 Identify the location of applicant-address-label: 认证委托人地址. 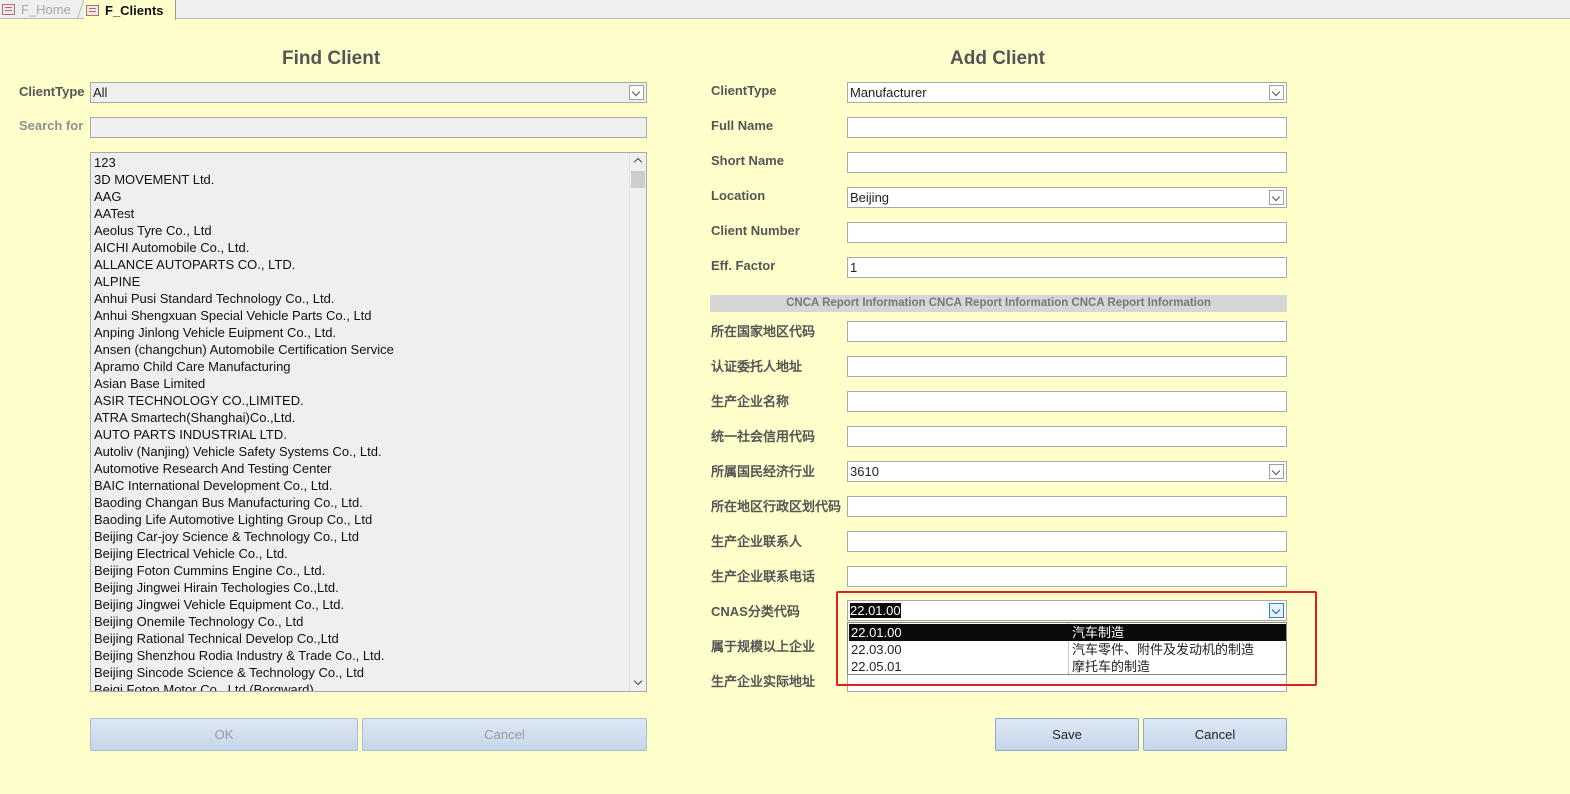
(757, 366).